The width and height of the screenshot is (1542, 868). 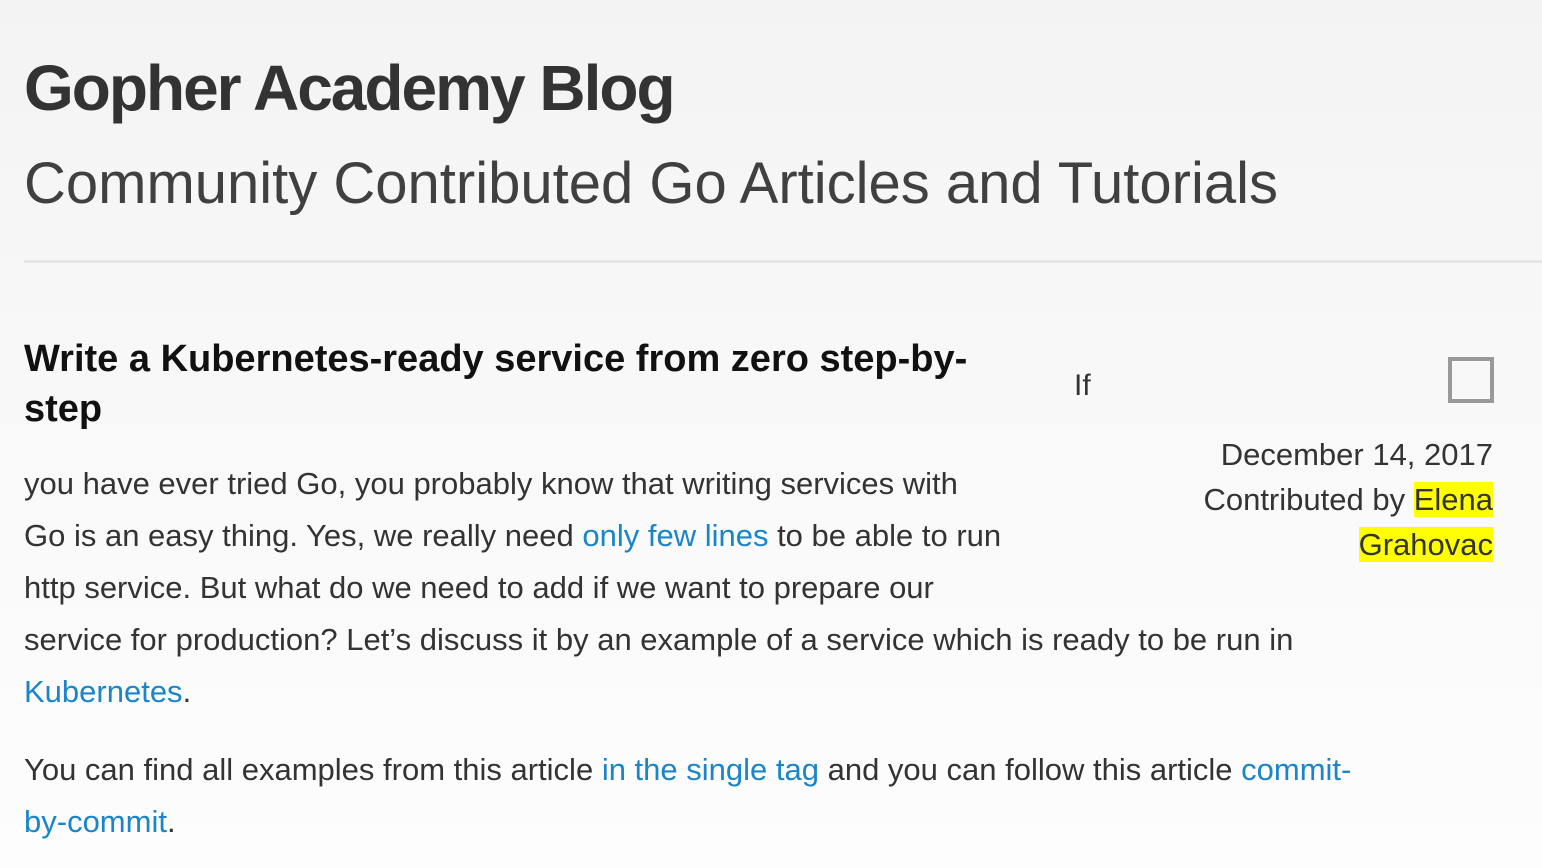 What do you see at coordinates (1082, 385) in the screenshot?
I see `floated-lead-word: If` at bounding box center [1082, 385].